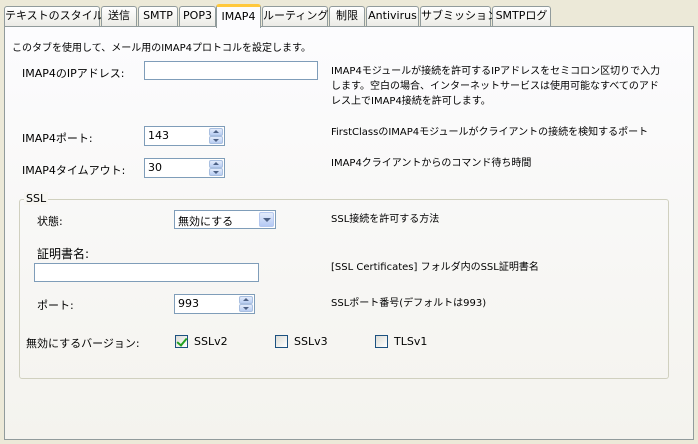 The width and height of the screenshot is (698, 444). I want to click on ssl-port-description: SSLポート番号(デフォルトは993), so click(409, 303).